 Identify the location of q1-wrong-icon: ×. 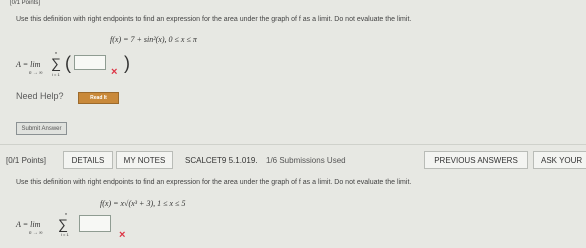
(114, 72).